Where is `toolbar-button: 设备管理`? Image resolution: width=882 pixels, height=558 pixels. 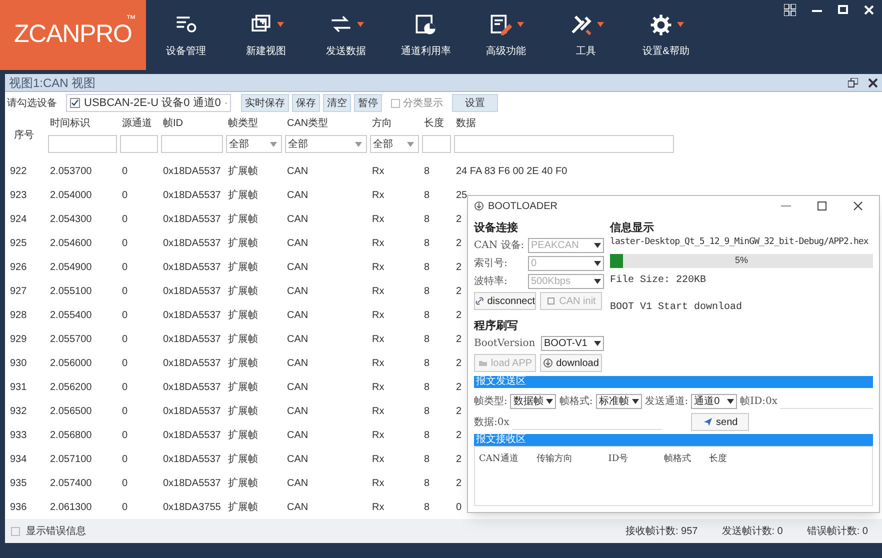 toolbar-button: 设备管理 is located at coordinates (186, 35).